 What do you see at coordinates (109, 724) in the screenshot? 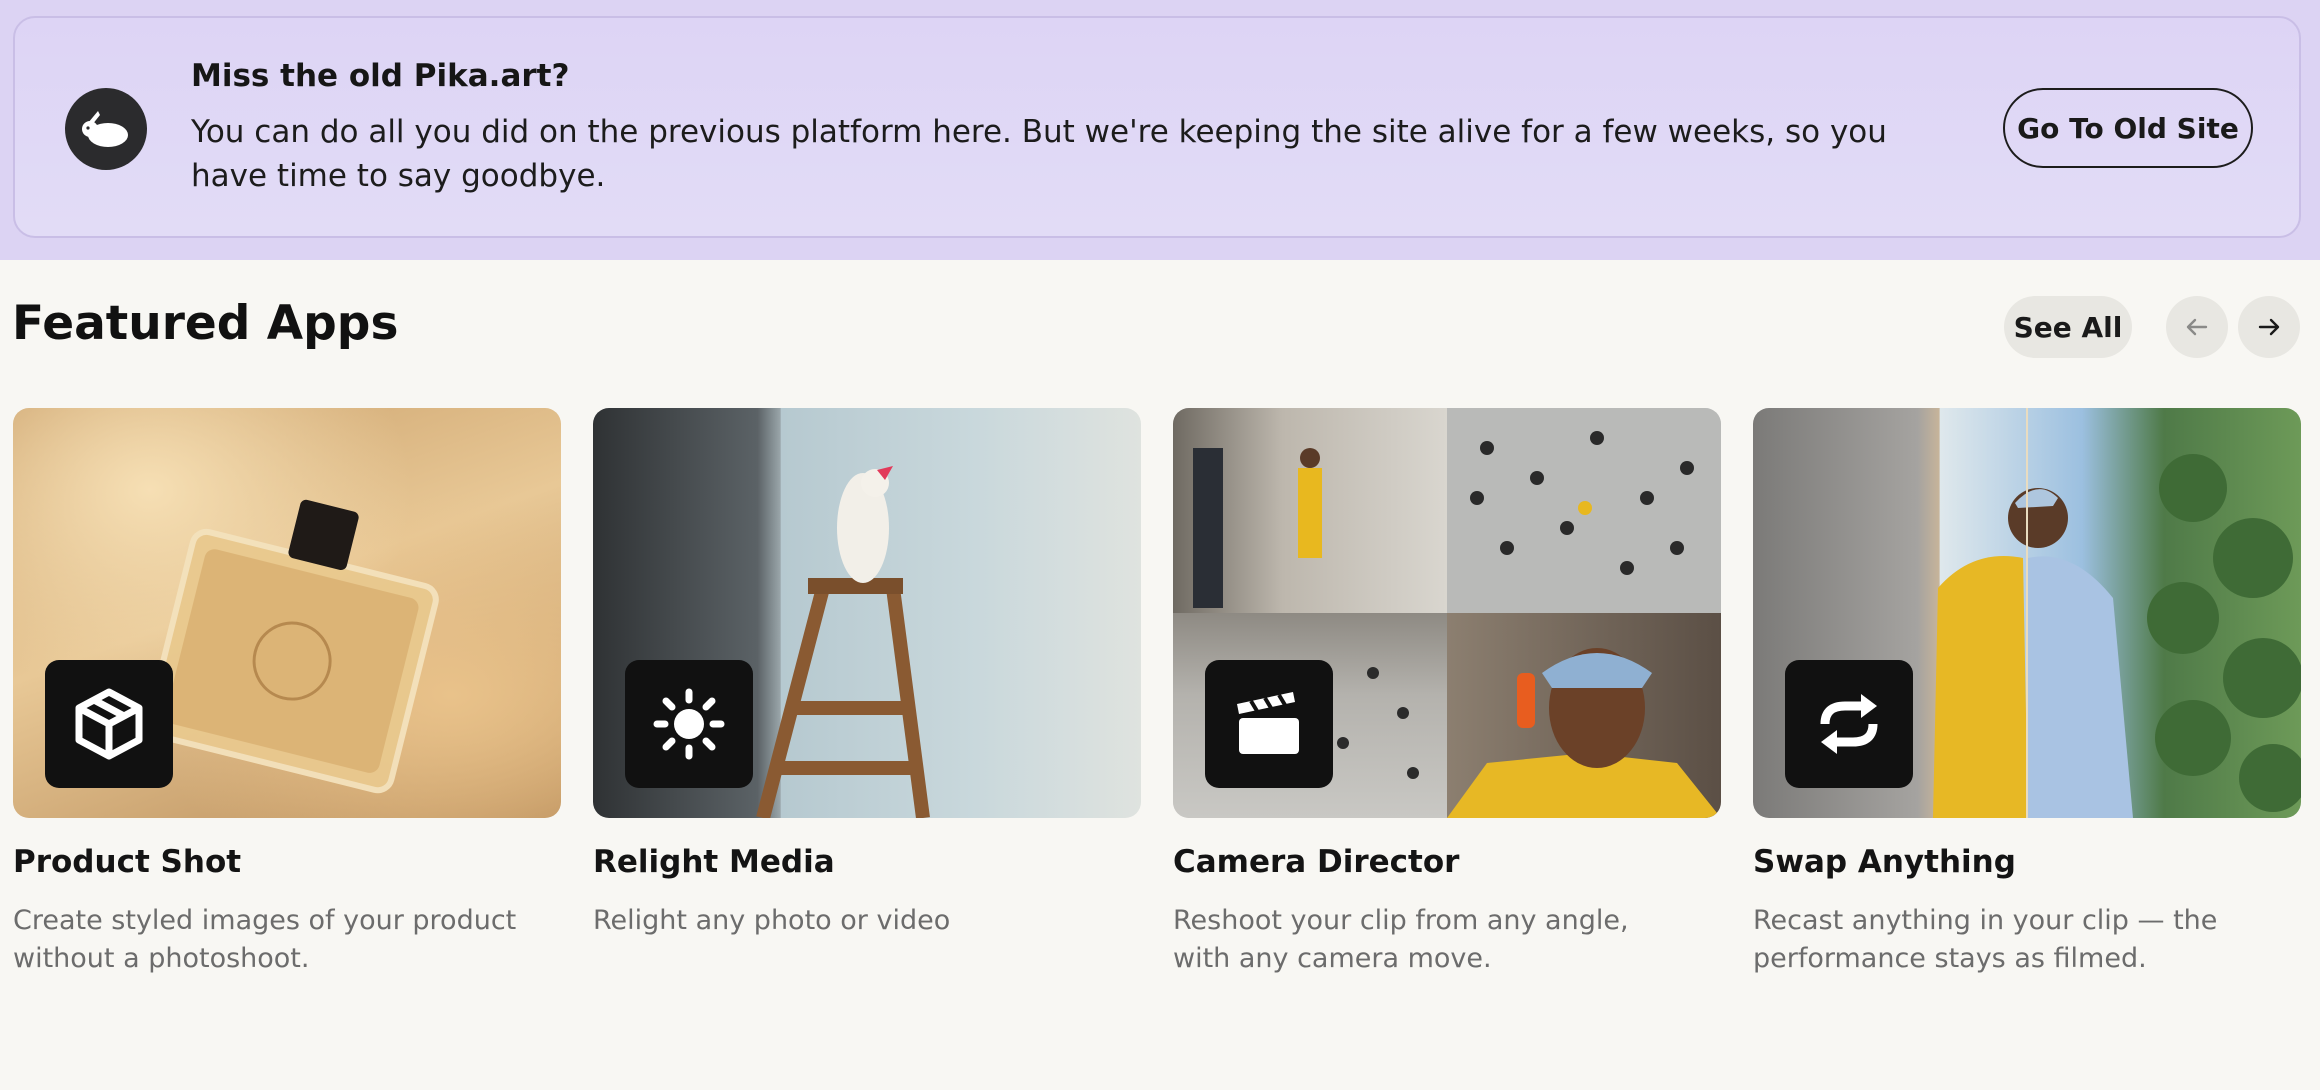
I see `cube-icon` at bounding box center [109, 724].